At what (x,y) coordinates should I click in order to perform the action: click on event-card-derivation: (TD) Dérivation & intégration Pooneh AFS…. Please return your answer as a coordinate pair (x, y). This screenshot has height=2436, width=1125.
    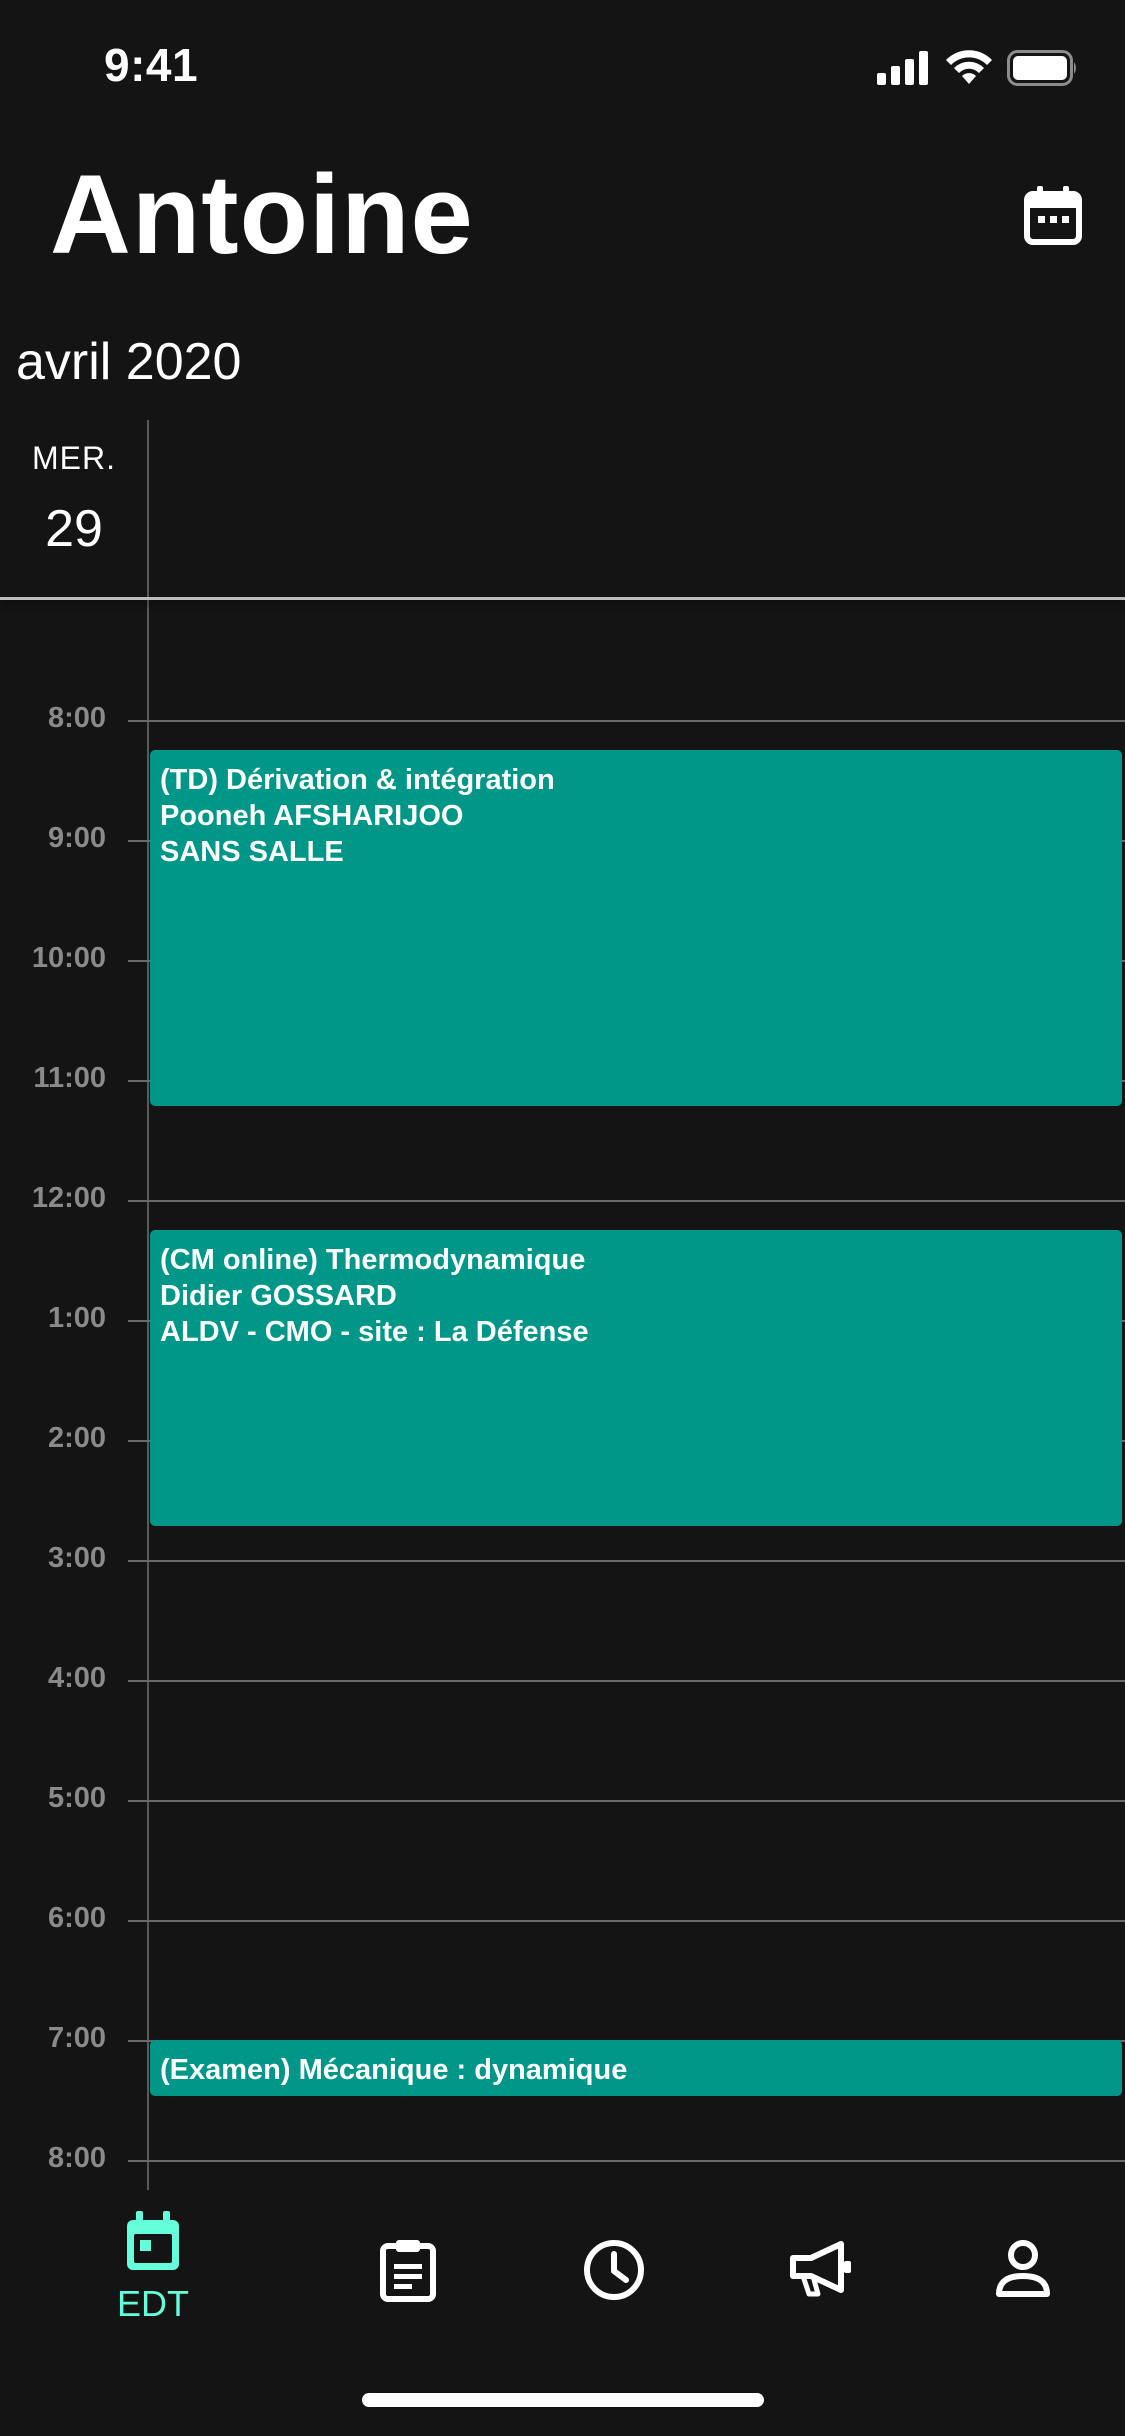
    Looking at the image, I should click on (636, 928).